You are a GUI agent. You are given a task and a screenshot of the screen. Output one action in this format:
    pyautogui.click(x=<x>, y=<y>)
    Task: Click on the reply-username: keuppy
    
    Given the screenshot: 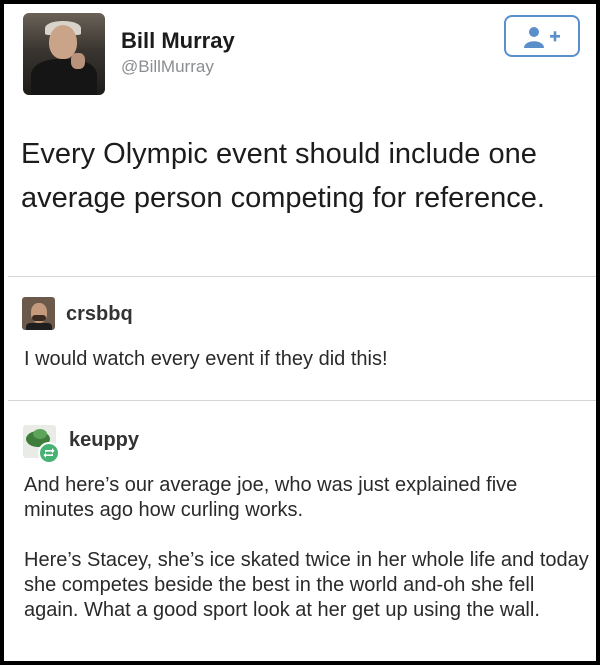 What is the action you would take?
    pyautogui.click(x=104, y=440)
    